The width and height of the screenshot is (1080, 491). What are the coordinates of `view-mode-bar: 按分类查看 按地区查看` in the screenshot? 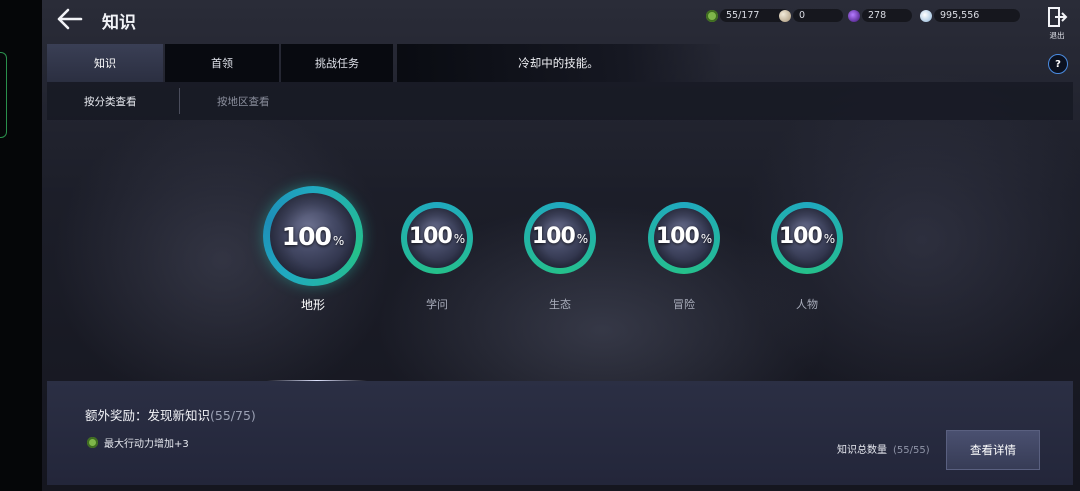 It's located at (560, 101).